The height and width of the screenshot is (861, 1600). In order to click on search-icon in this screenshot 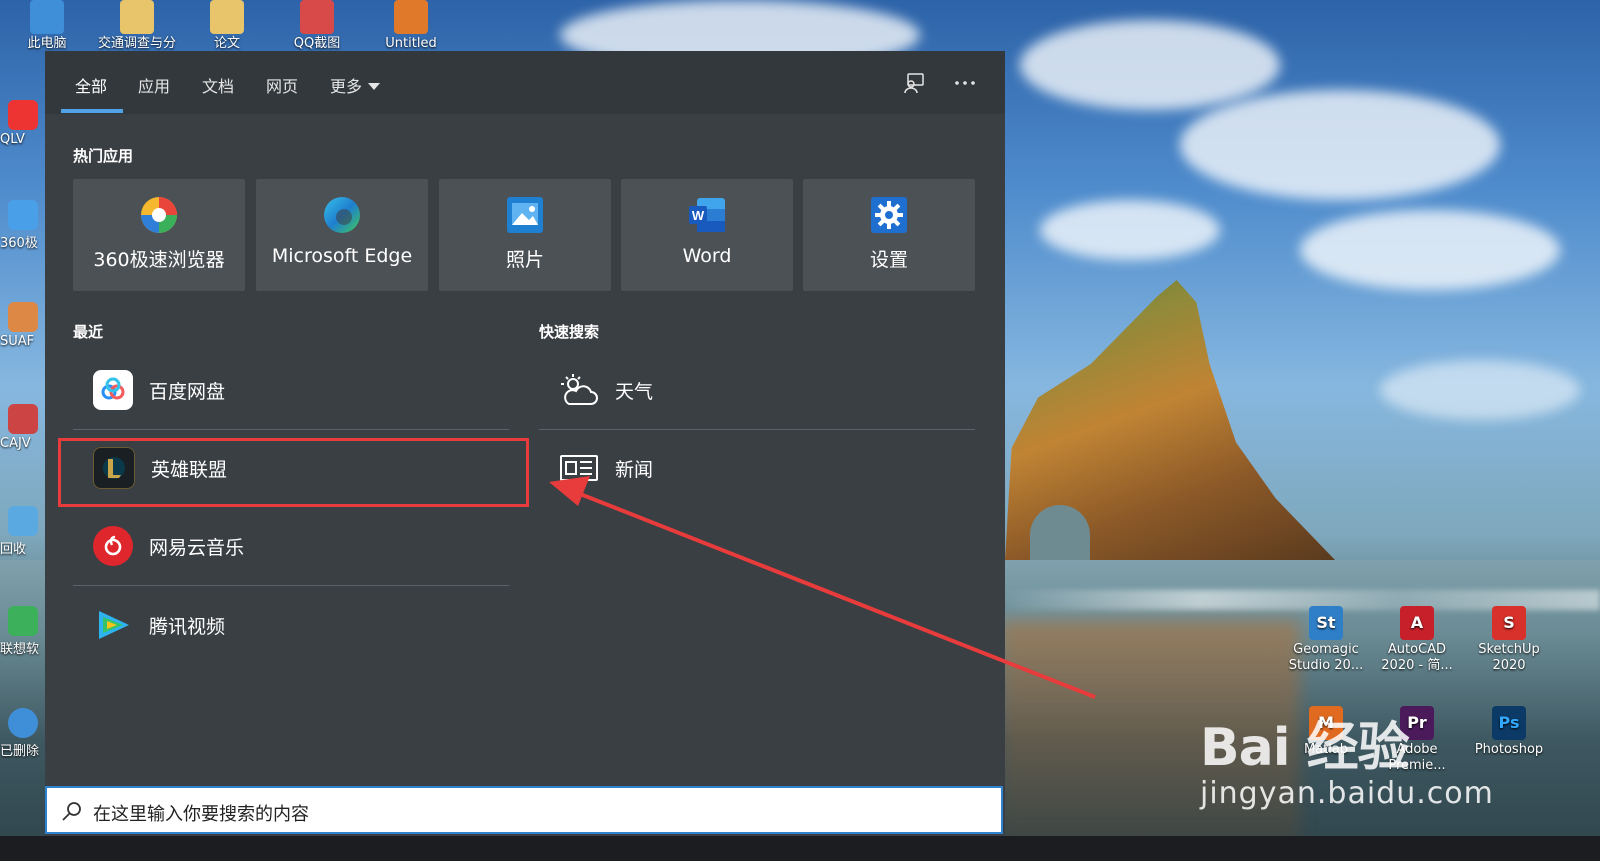, I will do `click(71, 811)`.